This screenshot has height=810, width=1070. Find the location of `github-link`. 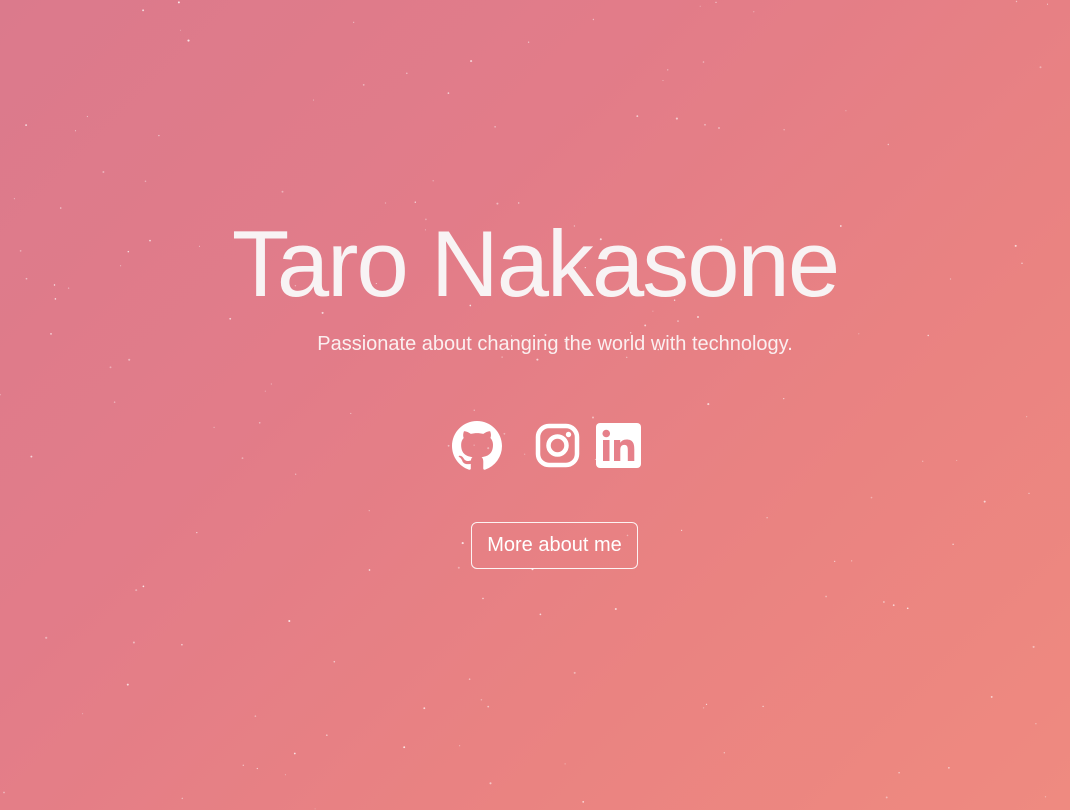

github-link is located at coordinates (477, 446).